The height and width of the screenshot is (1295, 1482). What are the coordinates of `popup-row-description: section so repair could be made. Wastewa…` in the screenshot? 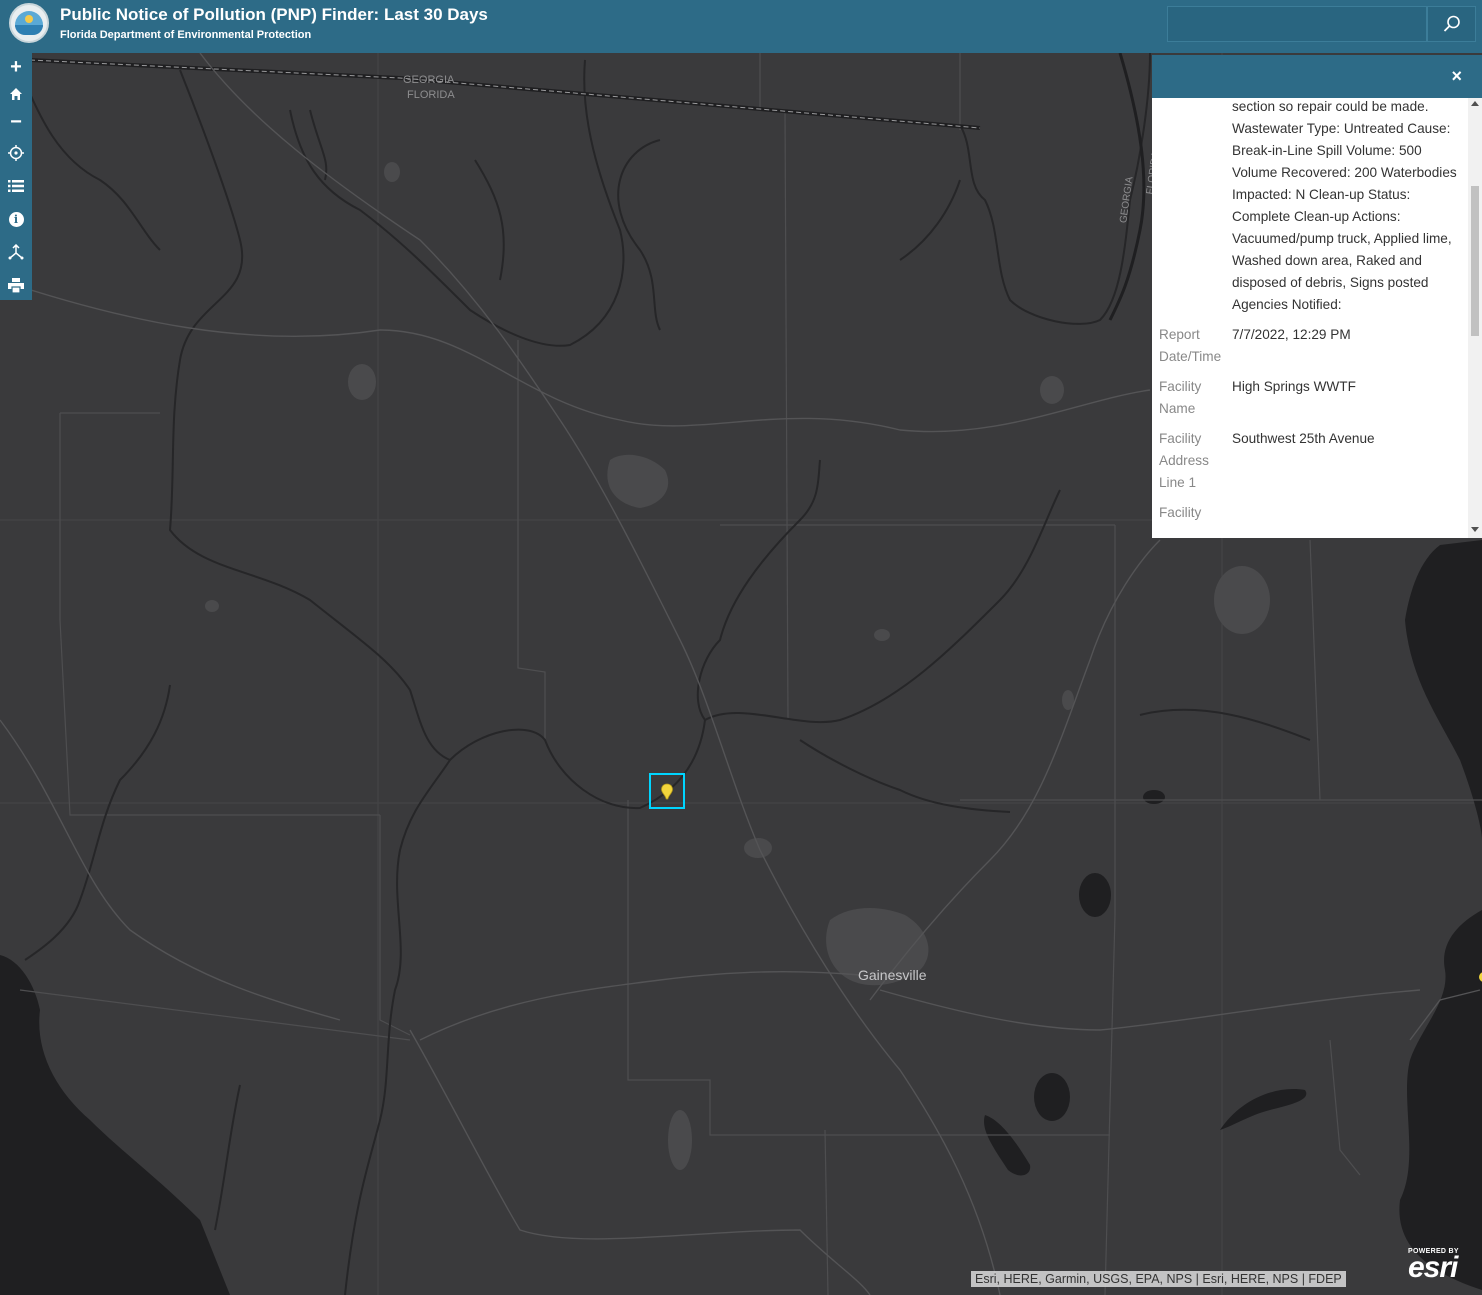 It's located at (1310, 207).